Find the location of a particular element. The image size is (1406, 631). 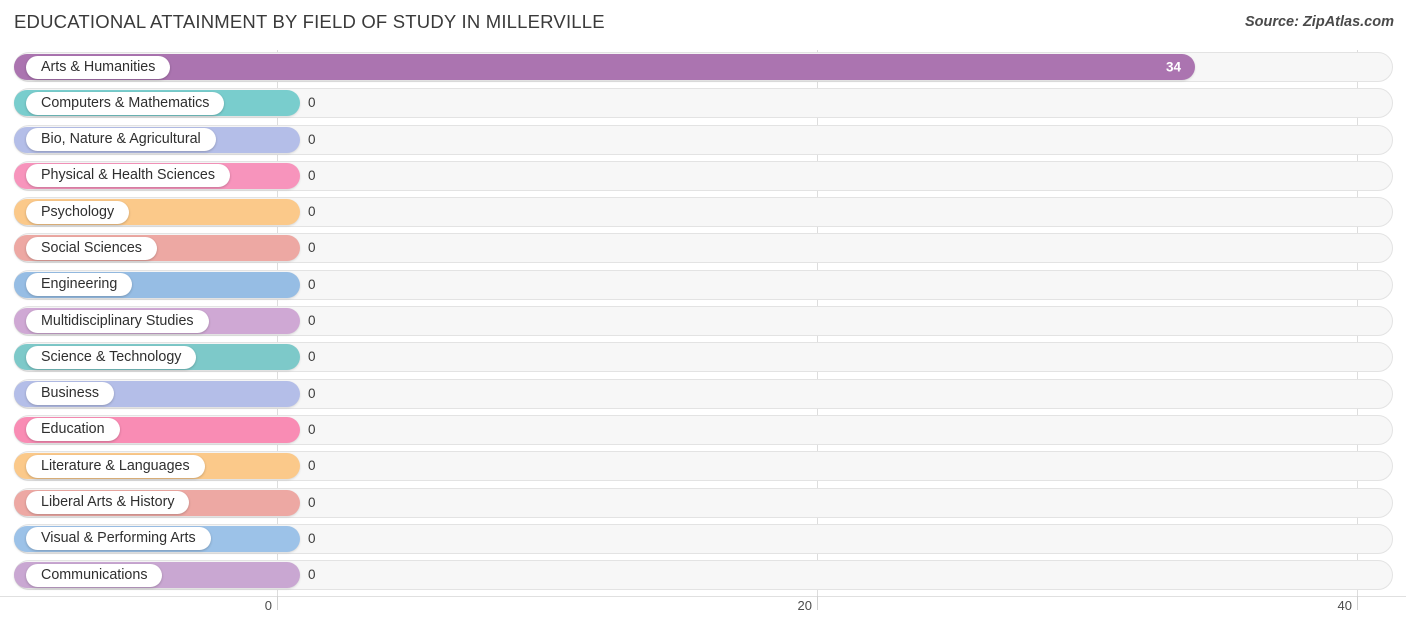

tick-label: 20 is located at coordinates (804, 605).